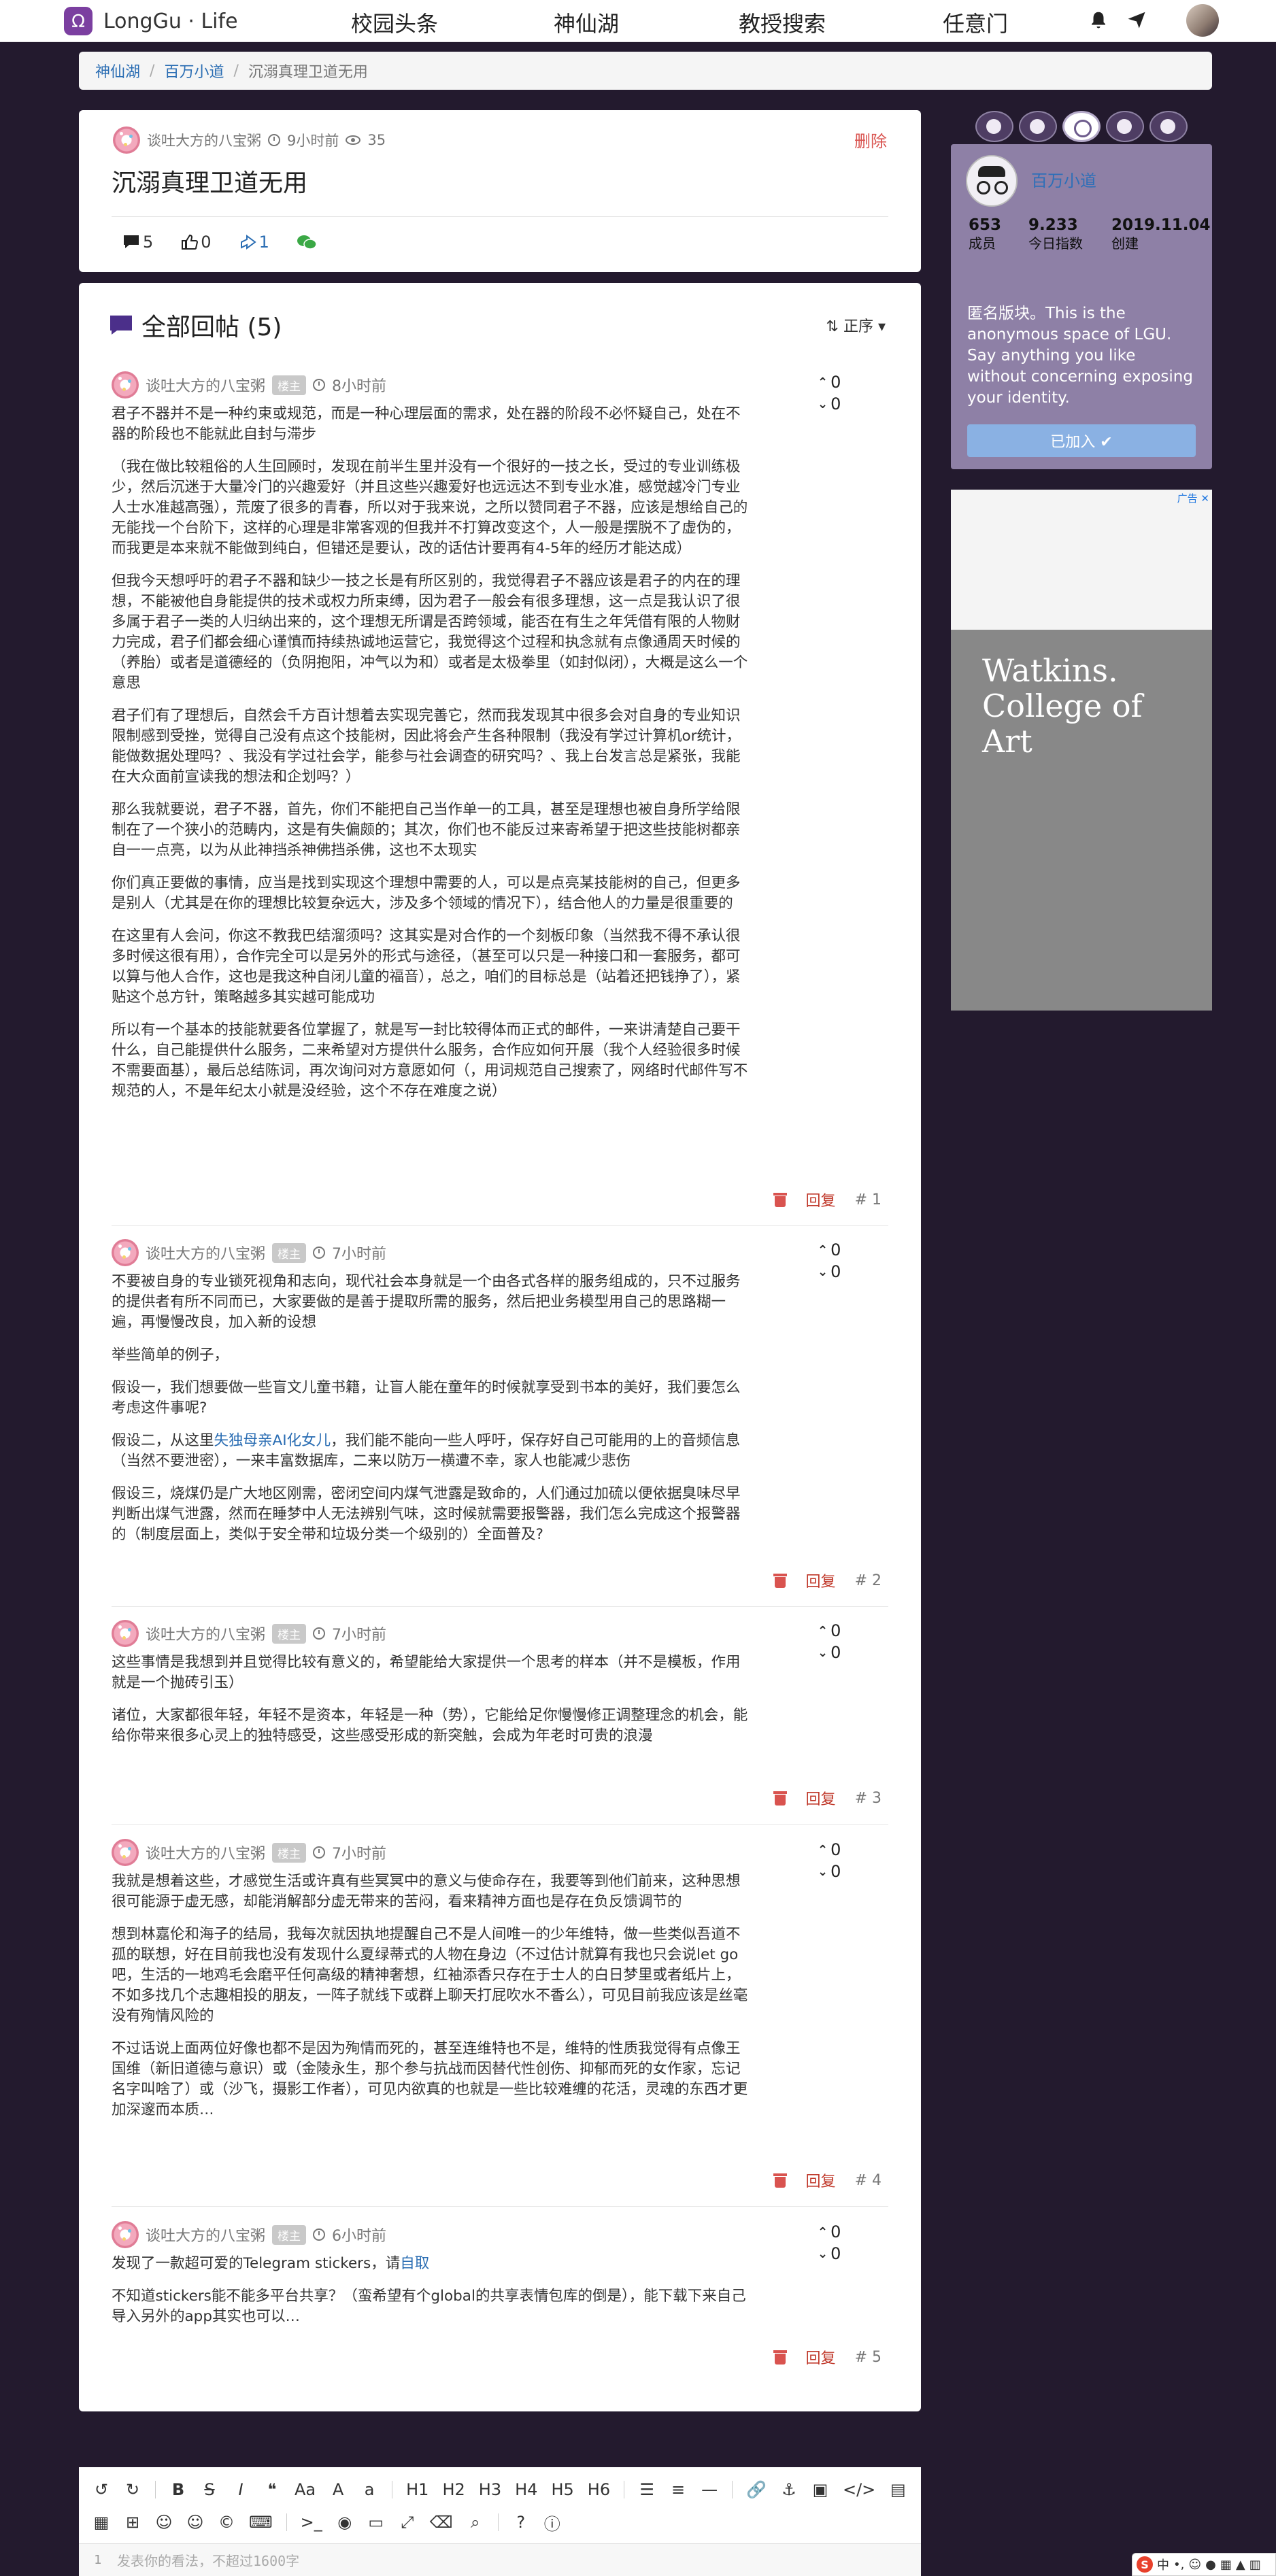 This screenshot has height=2576, width=1276. Describe the element at coordinates (195, 2522) in the screenshot. I see `emoji-icon: ☺` at that location.